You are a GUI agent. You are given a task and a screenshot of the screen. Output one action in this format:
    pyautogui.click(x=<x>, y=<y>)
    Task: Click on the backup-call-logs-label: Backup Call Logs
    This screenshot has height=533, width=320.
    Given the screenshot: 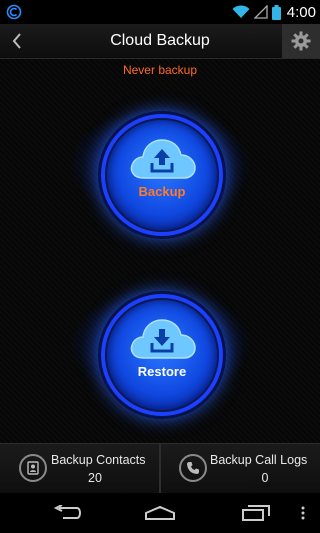 What is the action you would take?
    pyautogui.click(x=259, y=460)
    